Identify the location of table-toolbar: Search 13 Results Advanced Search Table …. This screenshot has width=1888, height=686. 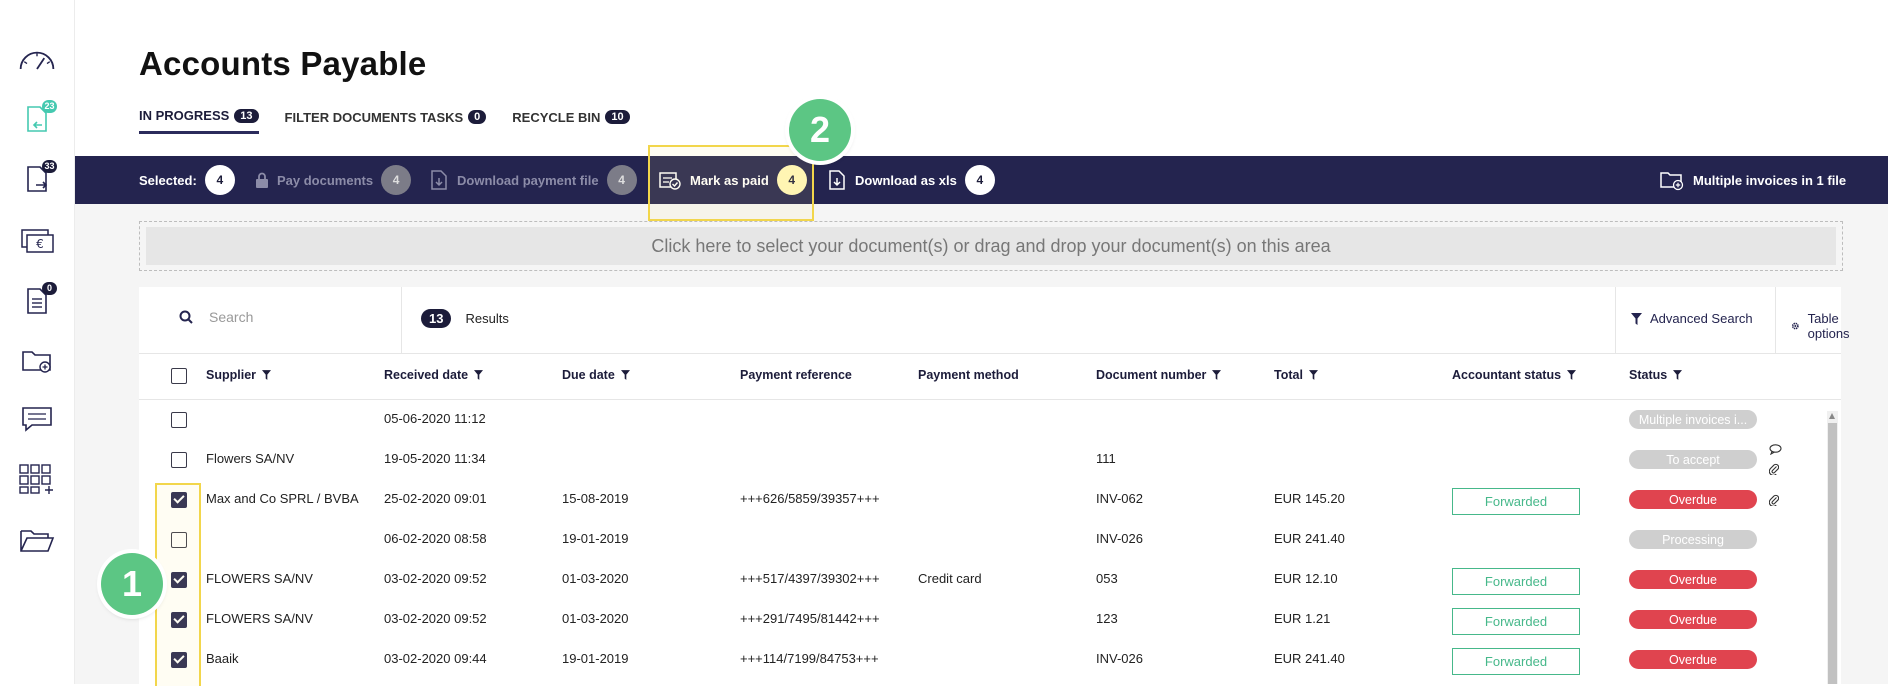
(994, 320).